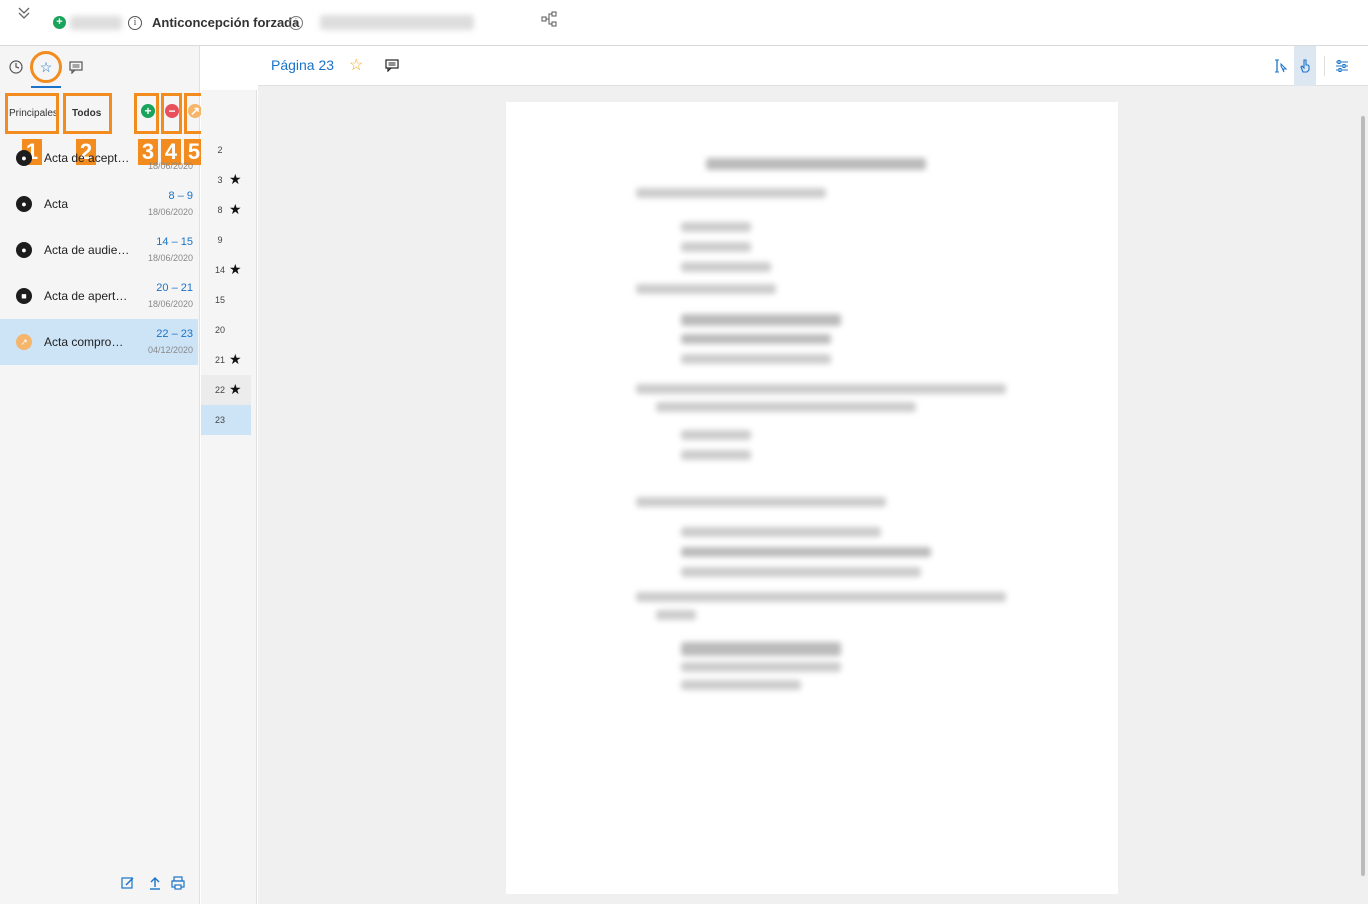  I want to click on sidebar-tabs: ☆, so click(128, 67).